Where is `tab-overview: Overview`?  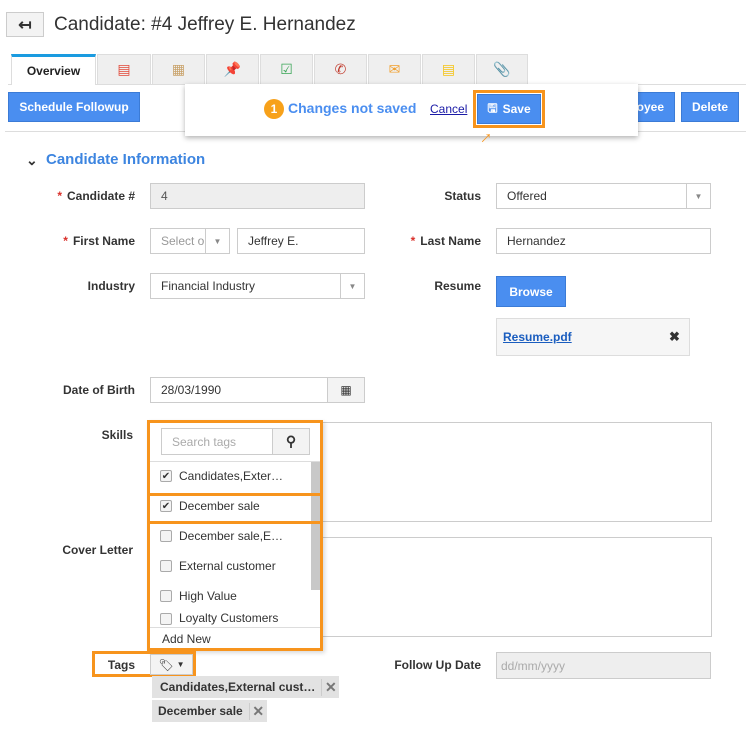 tab-overview: Overview is located at coordinates (53, 69).